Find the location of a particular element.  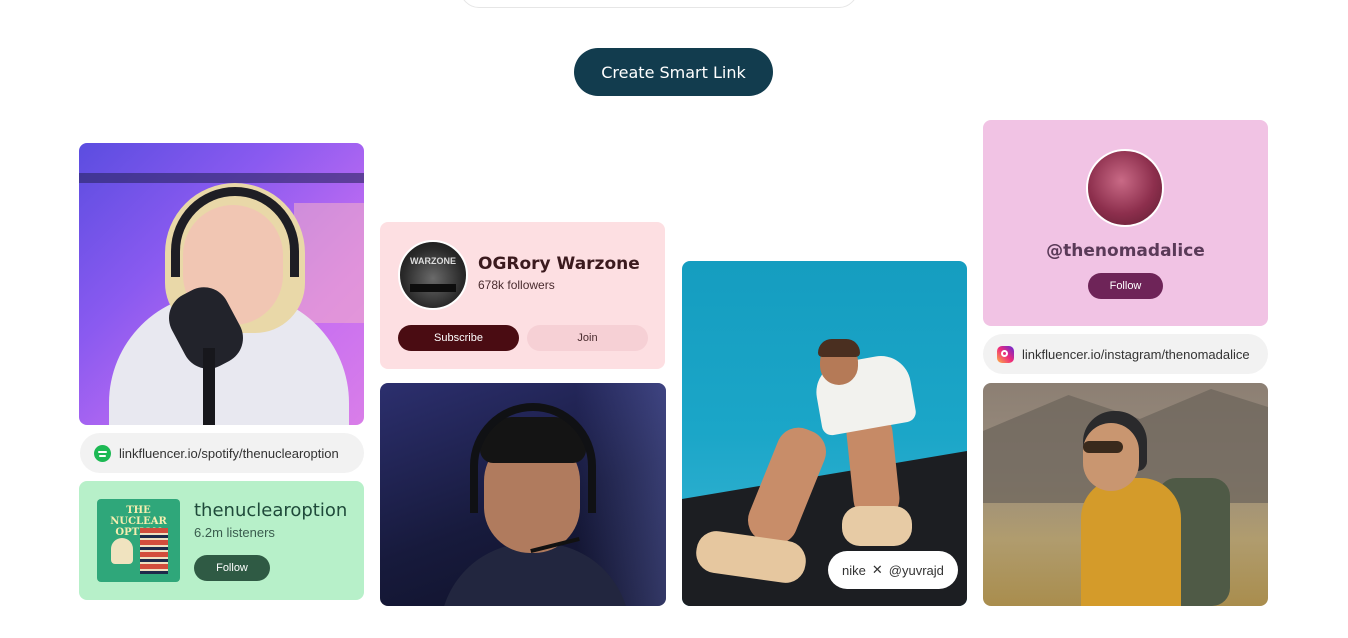

spotify-link-pill: linkfluencer.io/spotify/thenuclearoption is located at coordinates (222, 453).